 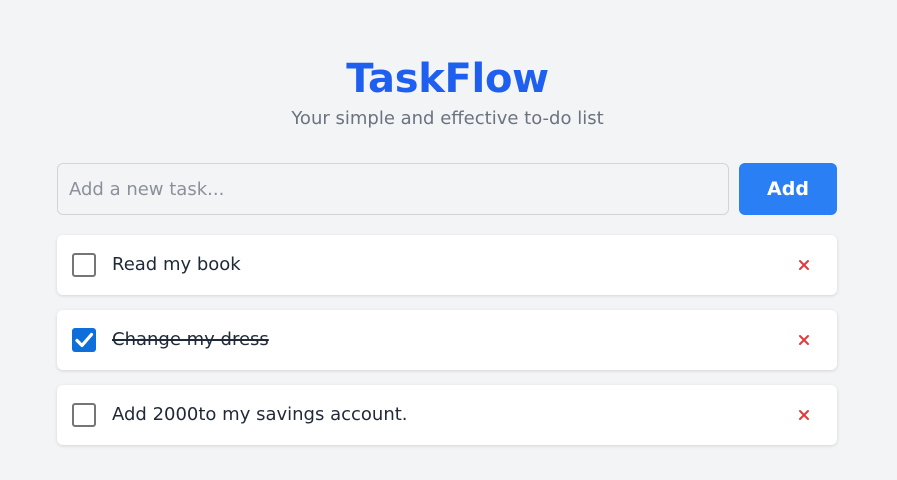 I want to click on task-item: Change my dress, so click(x=447, y=340).